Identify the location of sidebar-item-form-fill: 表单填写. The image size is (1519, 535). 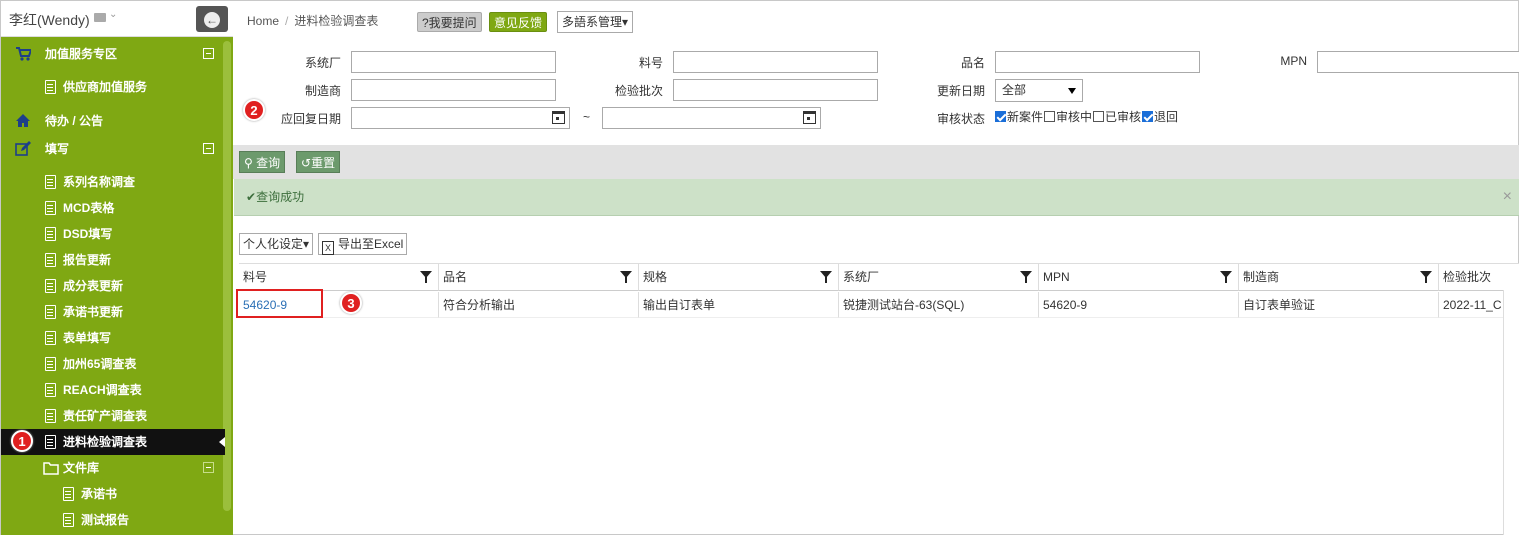
(112, 338).